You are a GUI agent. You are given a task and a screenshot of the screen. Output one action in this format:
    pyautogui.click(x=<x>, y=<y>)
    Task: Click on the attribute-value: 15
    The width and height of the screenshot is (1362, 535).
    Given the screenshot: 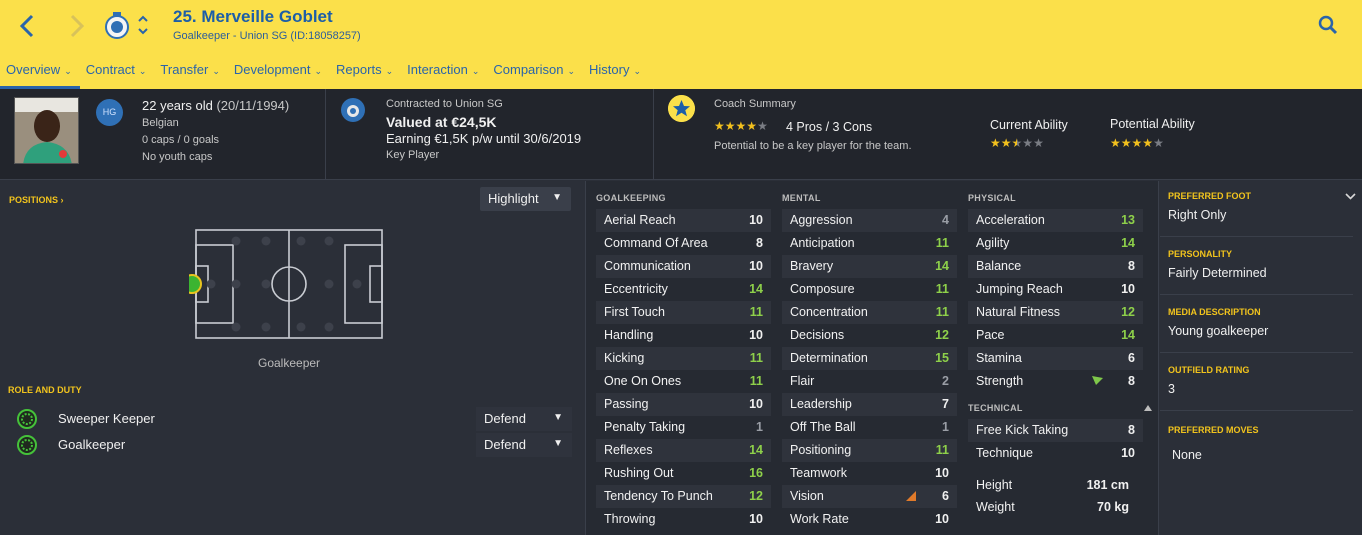 What is the action you would take?
    pyautogui.click(x=942, y=358)
    